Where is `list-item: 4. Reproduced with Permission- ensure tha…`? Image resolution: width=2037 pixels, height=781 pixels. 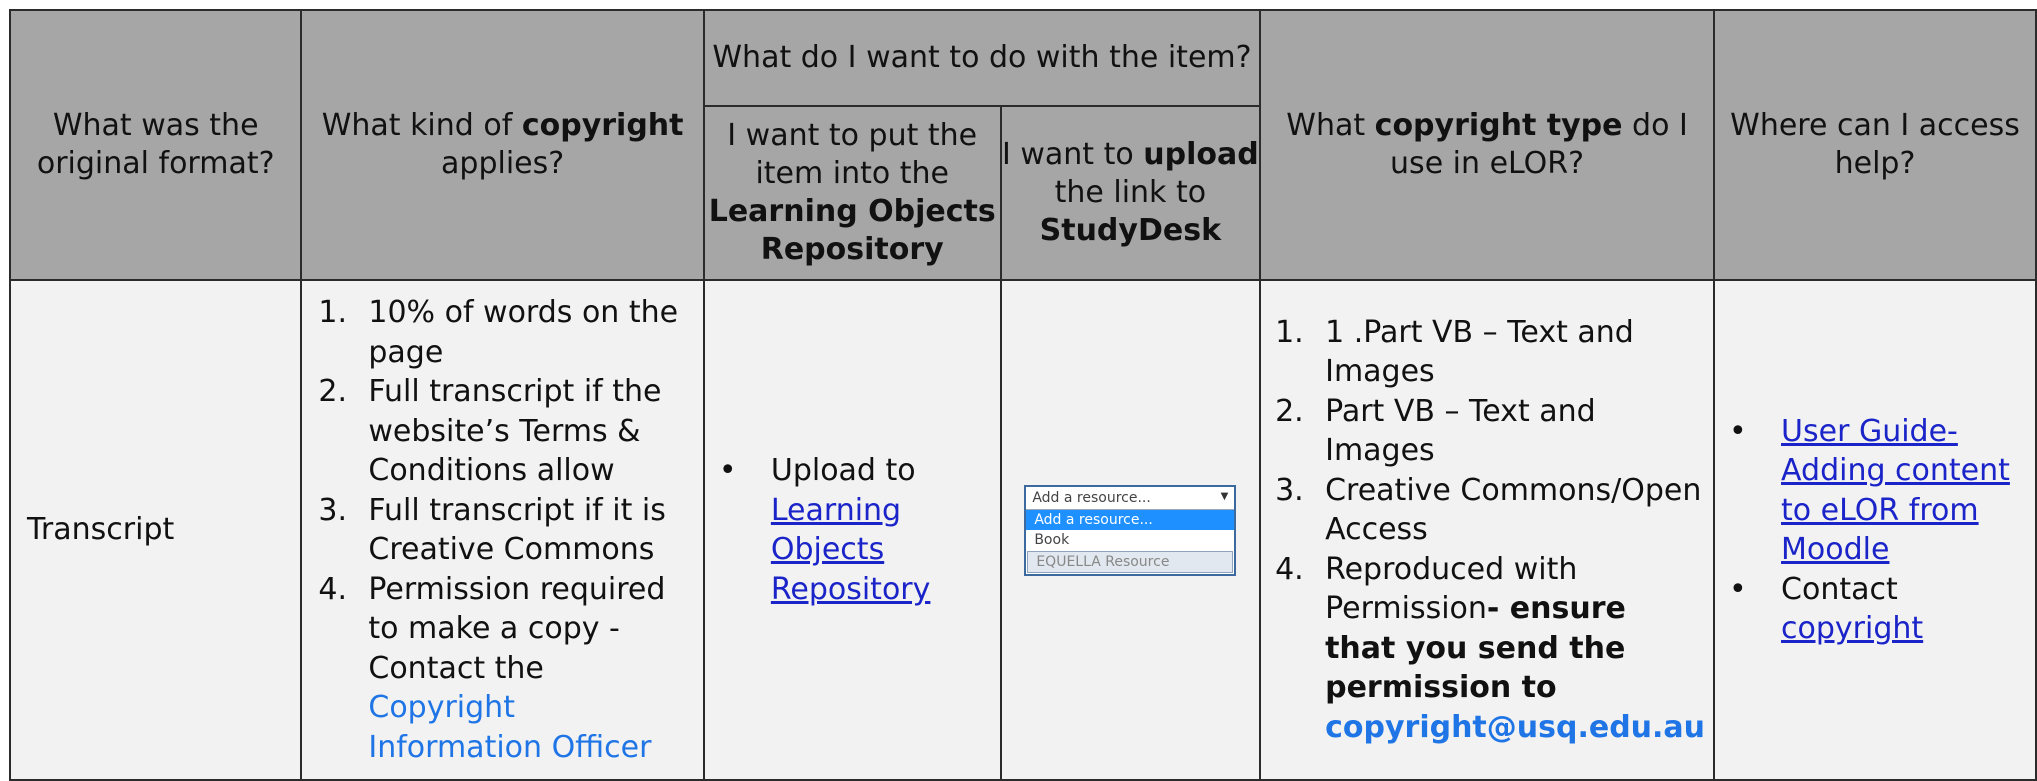 list-item: 4. Reproduced with Permission- ensure tha… is located at coordinates (1490, 648).